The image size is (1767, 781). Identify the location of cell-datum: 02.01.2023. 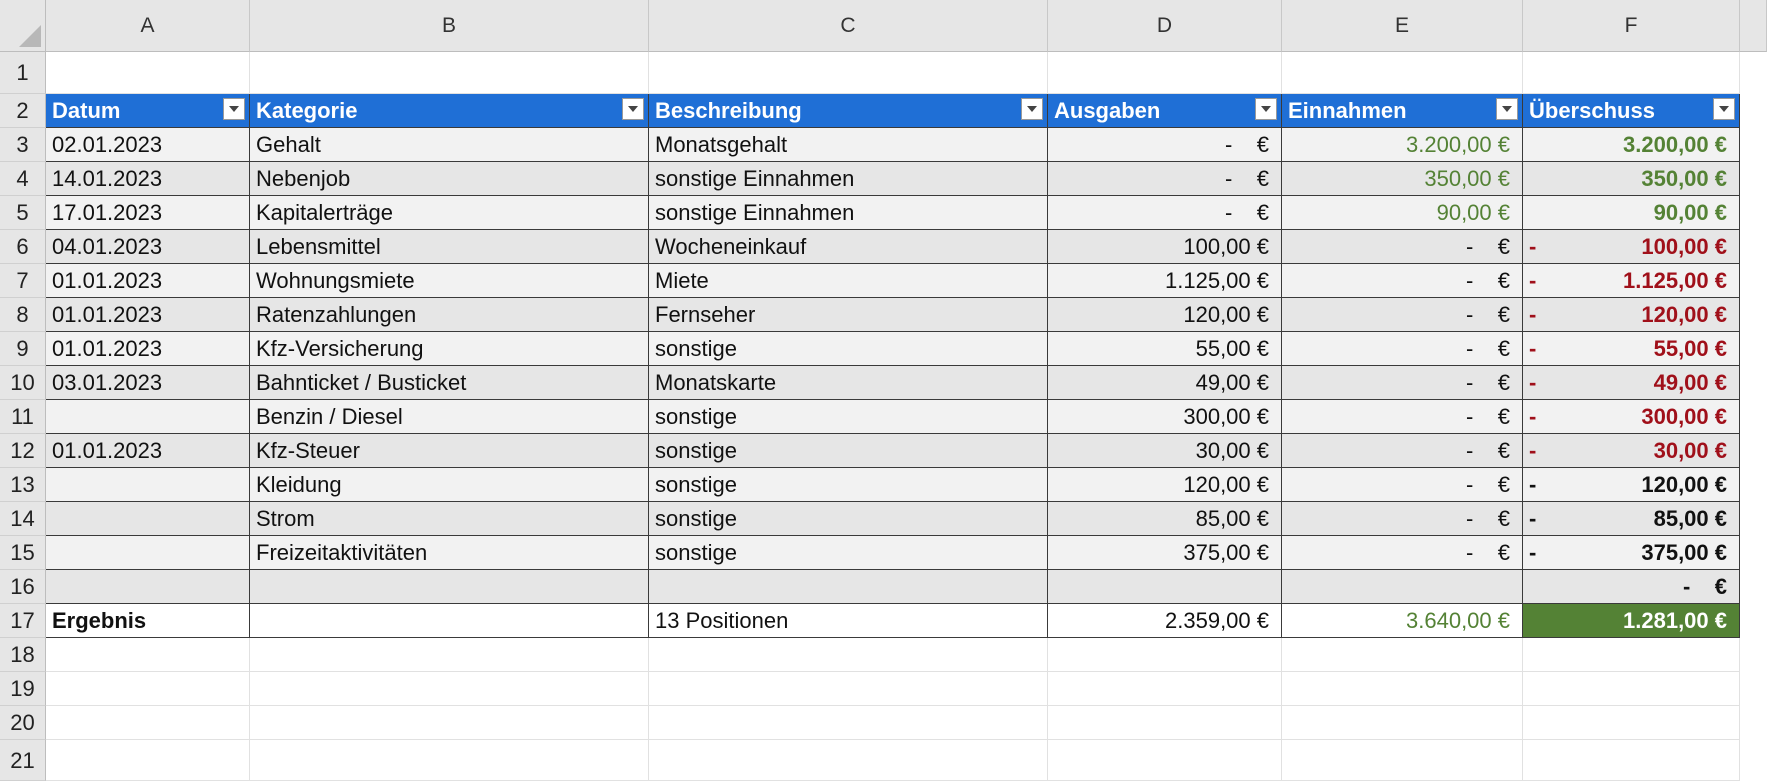
(148, 145).